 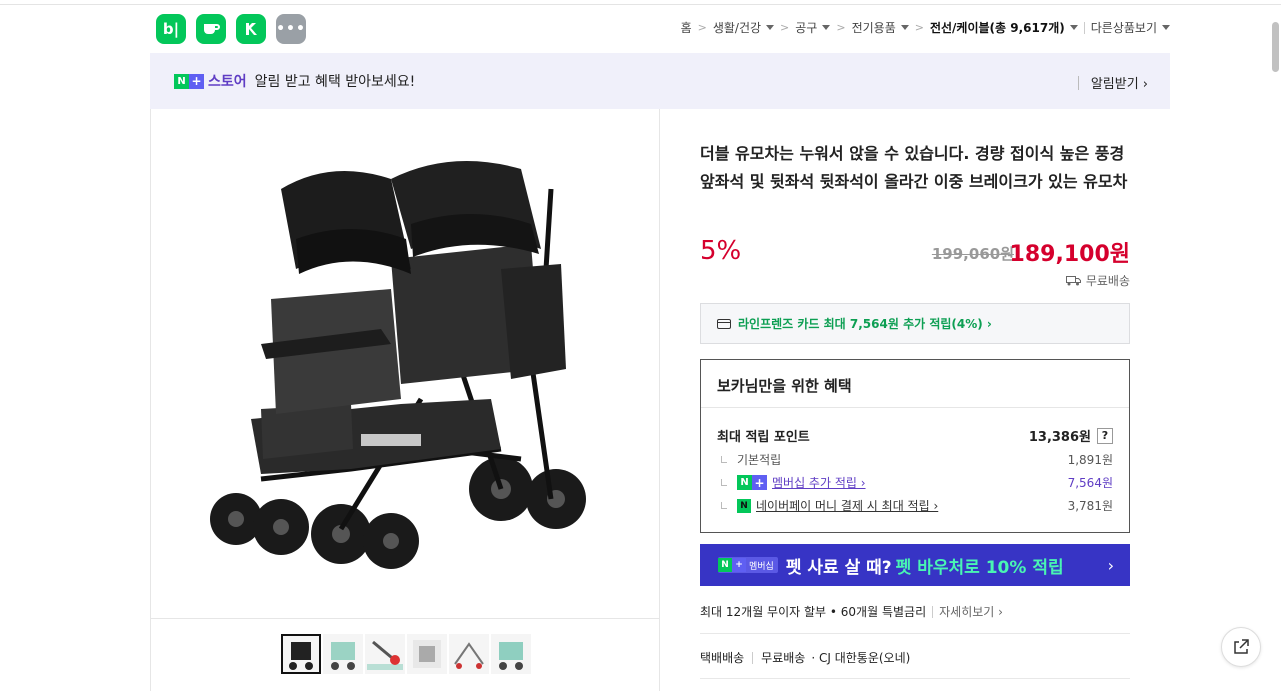 I want to click on thumbnail-list, so click(x=406, y=654).